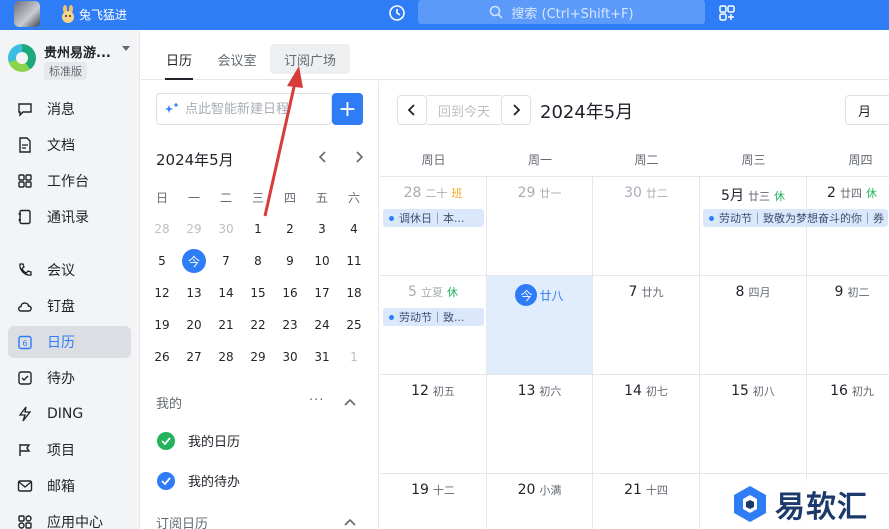 The width and height of the screenshot is (889, 529). I want to click on user-avatar, so click(27, 14).